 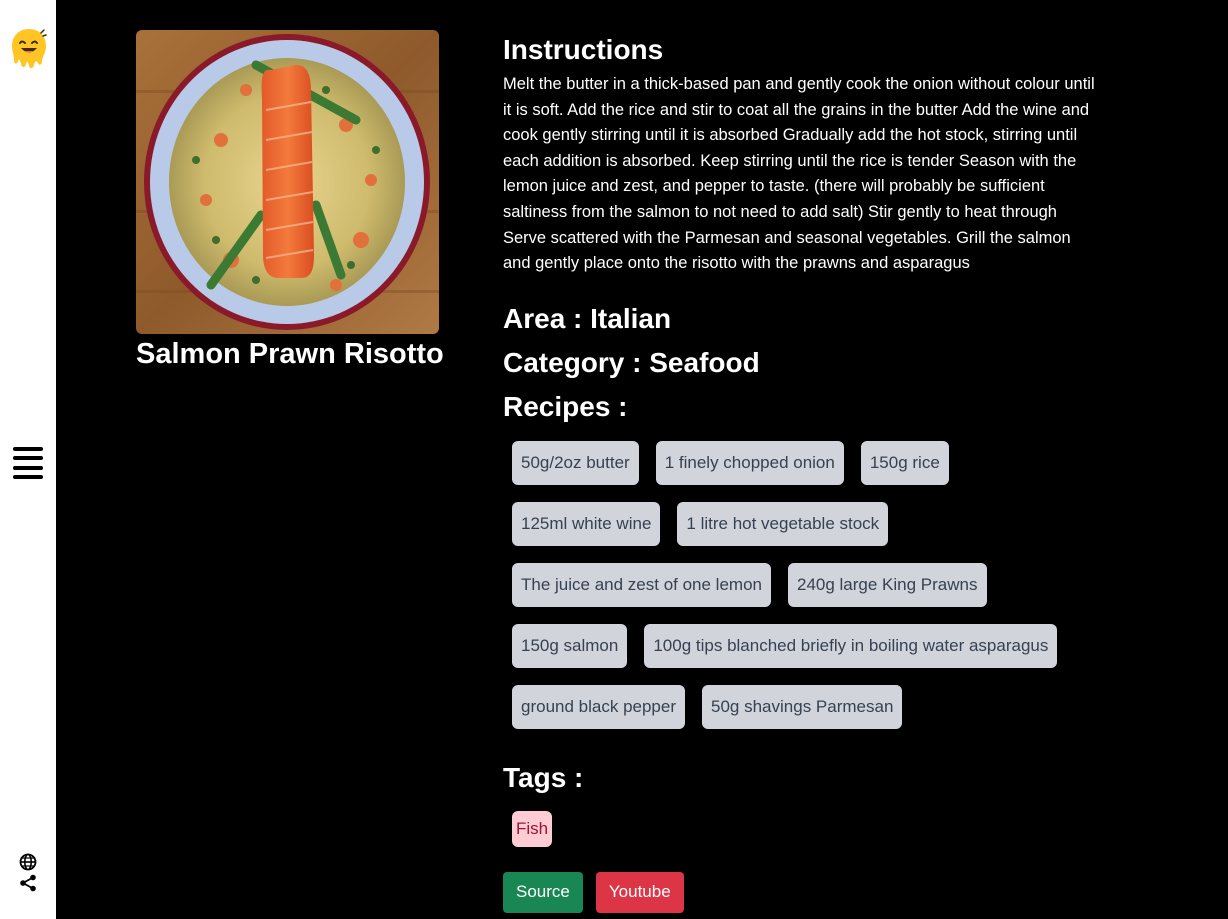 What do you see at coordinates (599, 706) in the screenshot?
I see `ingredient-badge: ground black pepper` at bounding box center [599, 706].